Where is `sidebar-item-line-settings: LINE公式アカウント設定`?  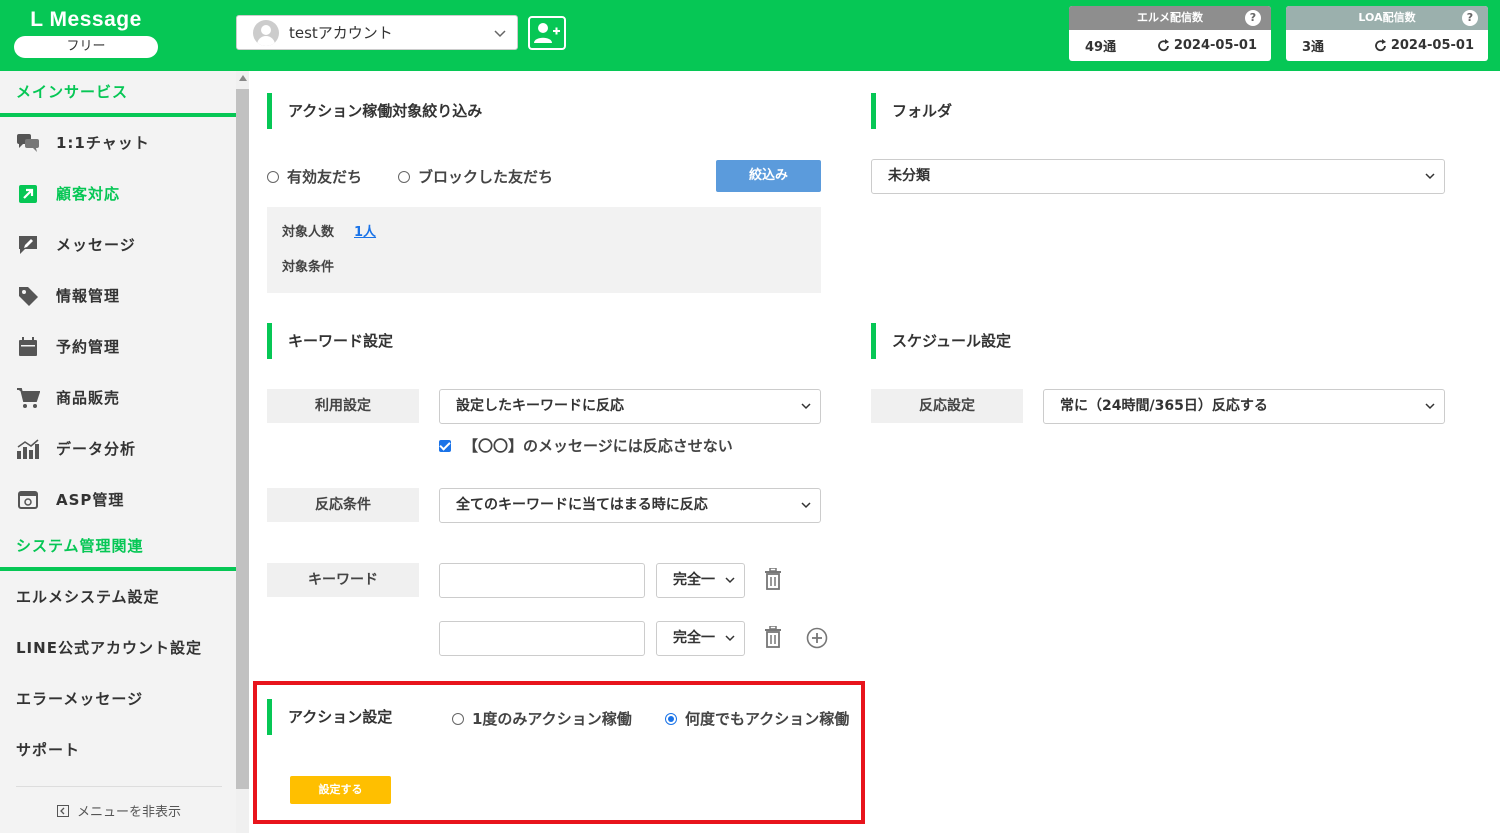
sidebar-item-line-settings: LINE公式アカウント設定 is located at coordinates (118, 647).